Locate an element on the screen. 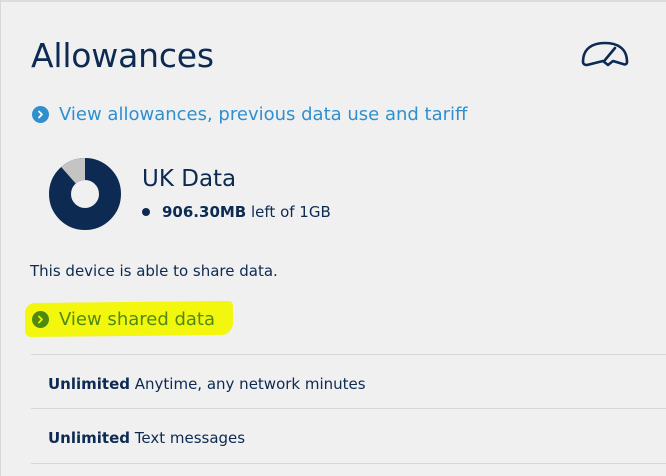 The width and height of the screenshot is (666, 476). page-title: Allowances is located at coordinates (122, 55).